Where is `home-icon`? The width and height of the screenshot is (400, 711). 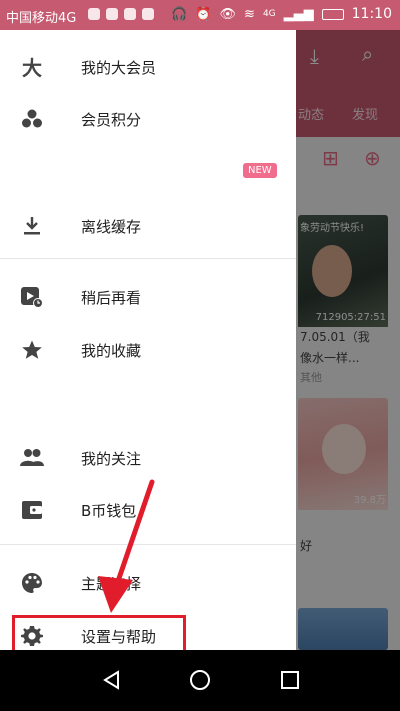 home-icon is located at coordinates (200, 680).